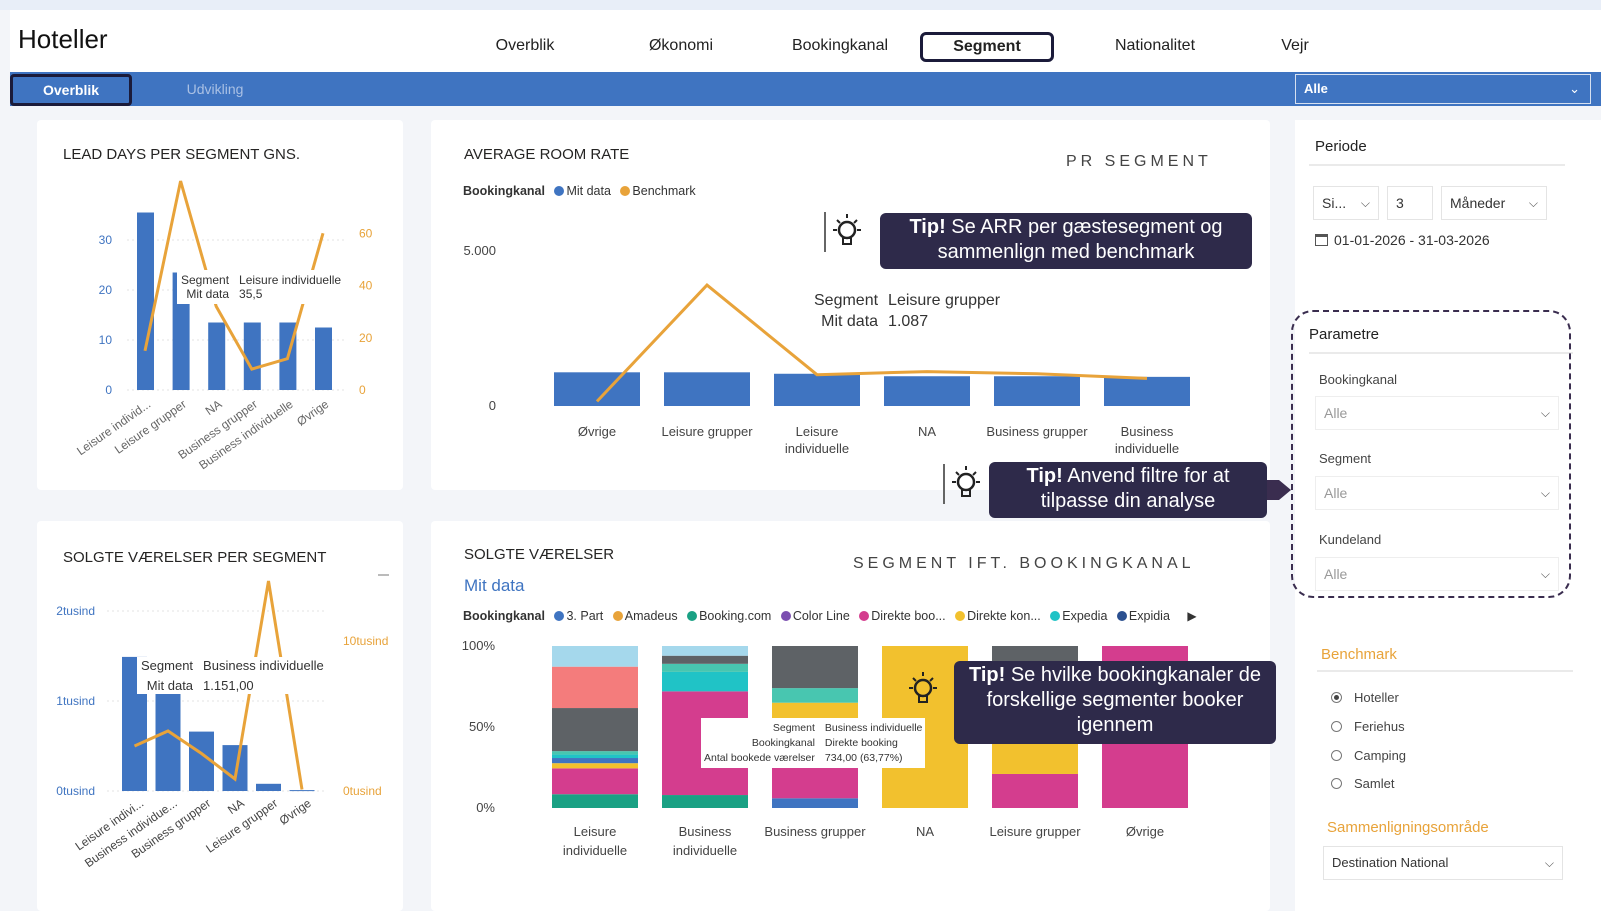  I want to click on radio-label: Feriehus, so click(1379, 726).